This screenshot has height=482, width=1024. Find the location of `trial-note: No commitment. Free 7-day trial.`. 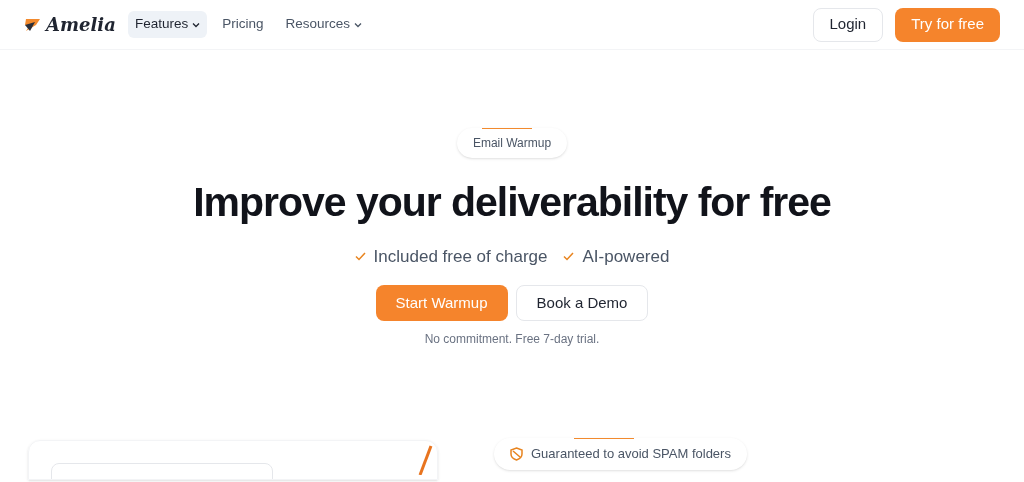

trial-note: No commitment. Free 7-day trial. is located at coordinates (512, 339).